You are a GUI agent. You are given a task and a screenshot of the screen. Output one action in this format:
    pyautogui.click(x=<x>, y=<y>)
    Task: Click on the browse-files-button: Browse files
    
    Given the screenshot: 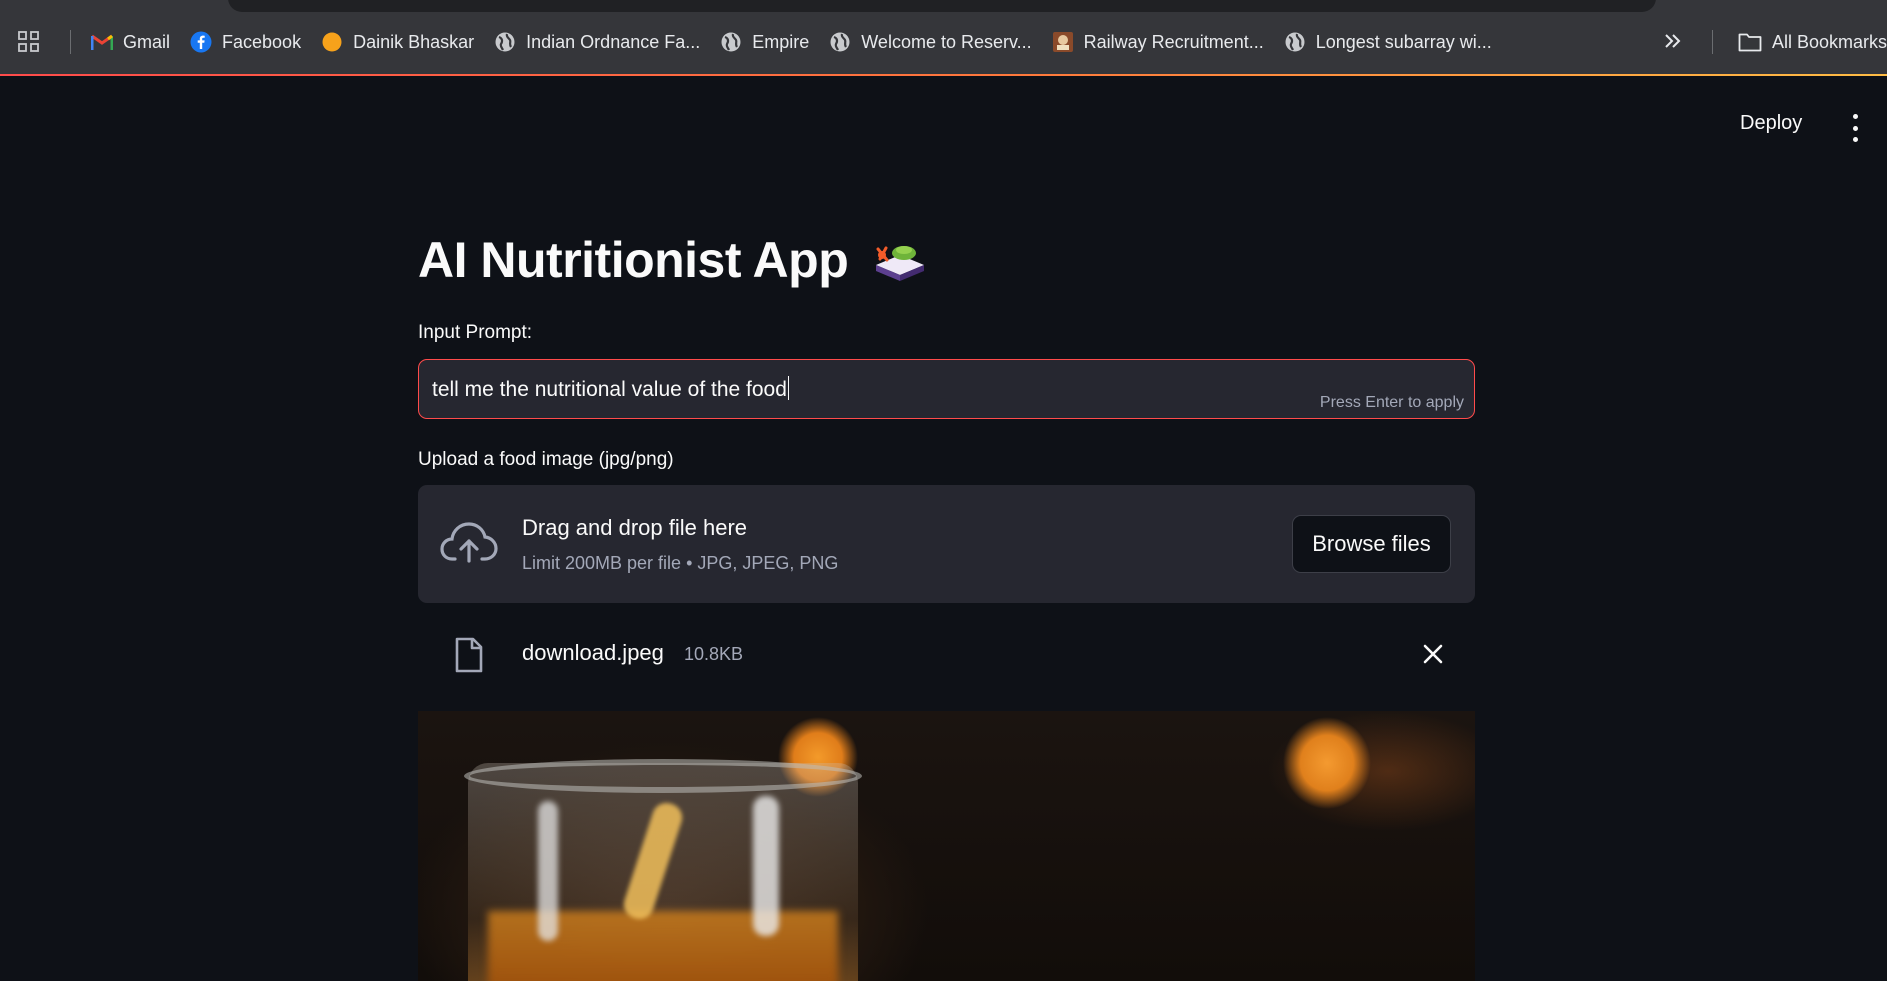 What is the action you would take?
    pyautogui.click(x=1371, y=544)
    